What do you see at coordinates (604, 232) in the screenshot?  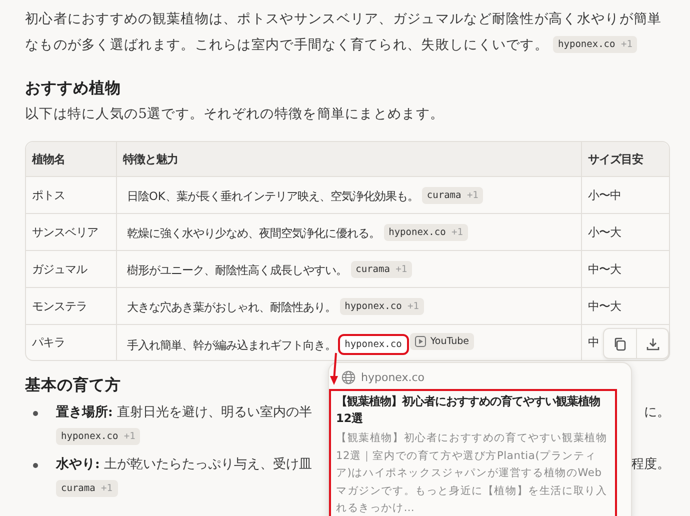 I see `table-cell: 小〜大` at bounding box center [604, 232].